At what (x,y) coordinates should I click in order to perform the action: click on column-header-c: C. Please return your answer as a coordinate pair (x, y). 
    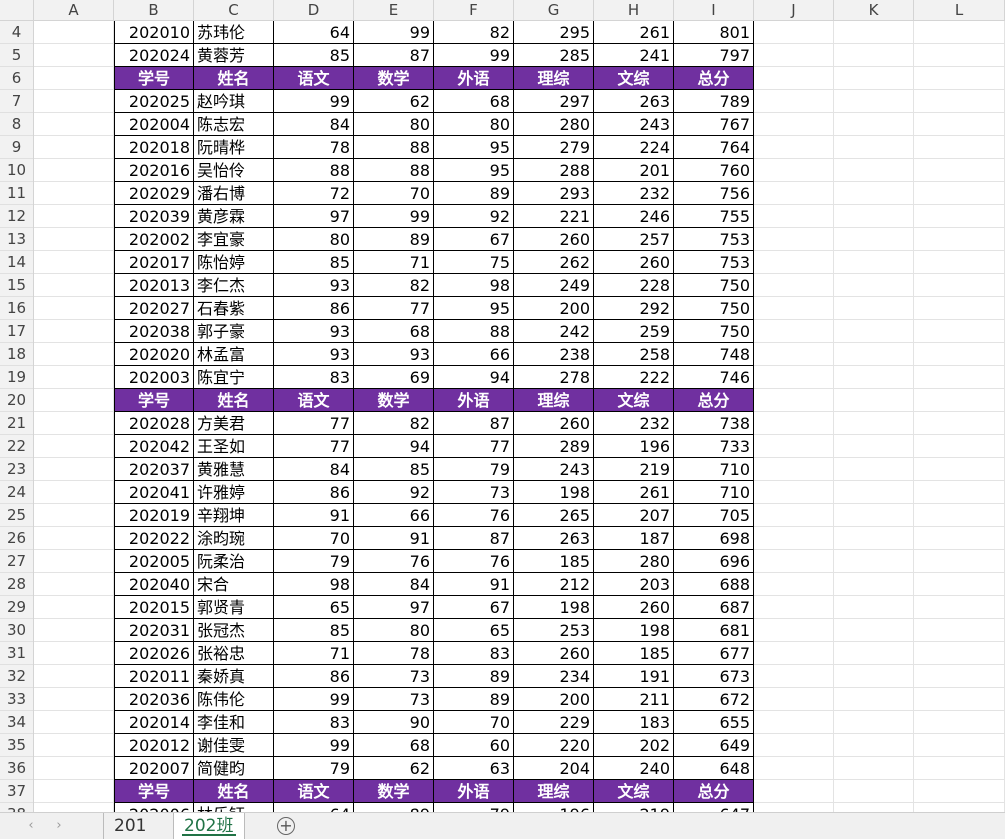
    Looking at the image, I should click on (234, 10).